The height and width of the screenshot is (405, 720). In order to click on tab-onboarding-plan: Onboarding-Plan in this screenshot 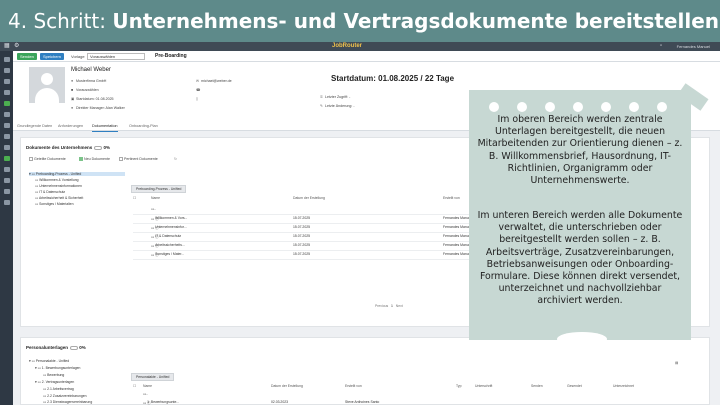, I will do `click(143, 126)`.